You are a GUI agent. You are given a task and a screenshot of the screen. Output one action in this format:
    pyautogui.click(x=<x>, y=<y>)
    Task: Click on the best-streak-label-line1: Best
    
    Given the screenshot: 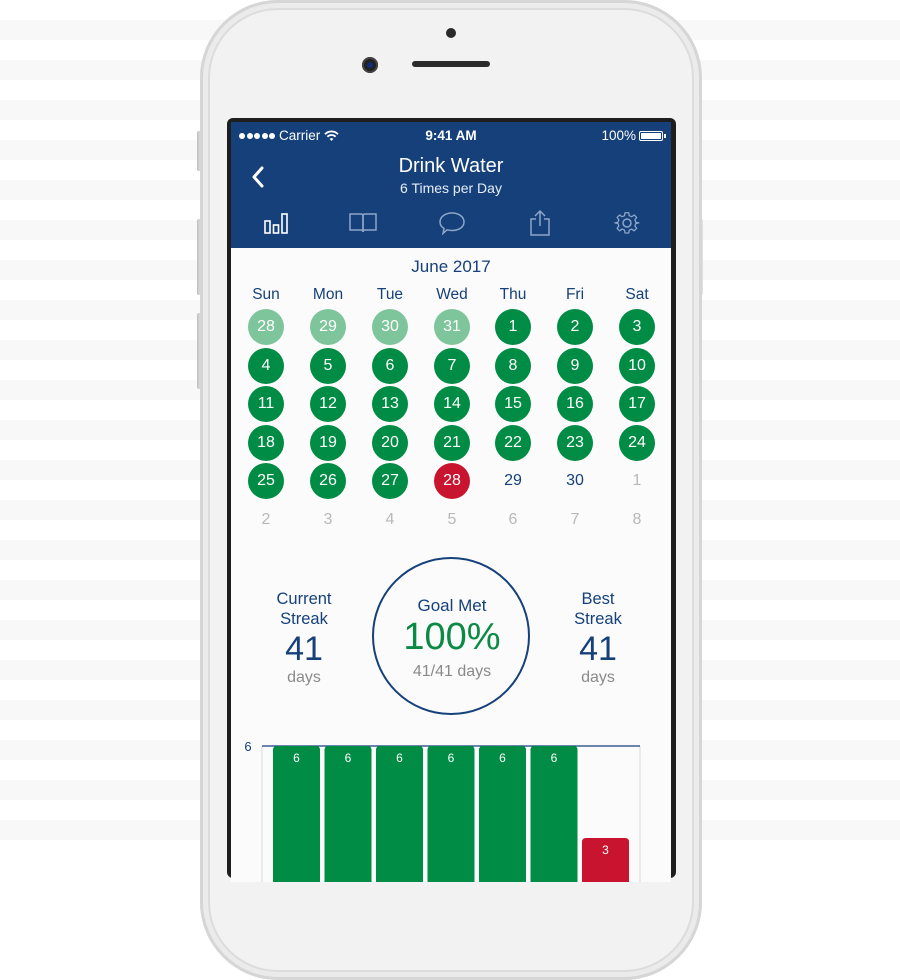 What is the action you would take?
    pyautogui.click(x=598, y=599)
    